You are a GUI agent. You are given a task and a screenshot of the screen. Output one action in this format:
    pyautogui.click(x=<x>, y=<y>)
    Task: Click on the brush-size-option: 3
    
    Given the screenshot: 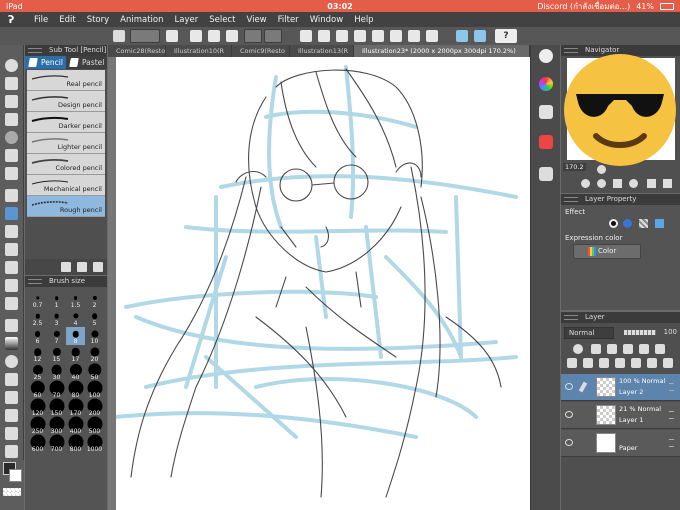 What is the action you would take?
    pyautogui.click(x=56, y=318)
    